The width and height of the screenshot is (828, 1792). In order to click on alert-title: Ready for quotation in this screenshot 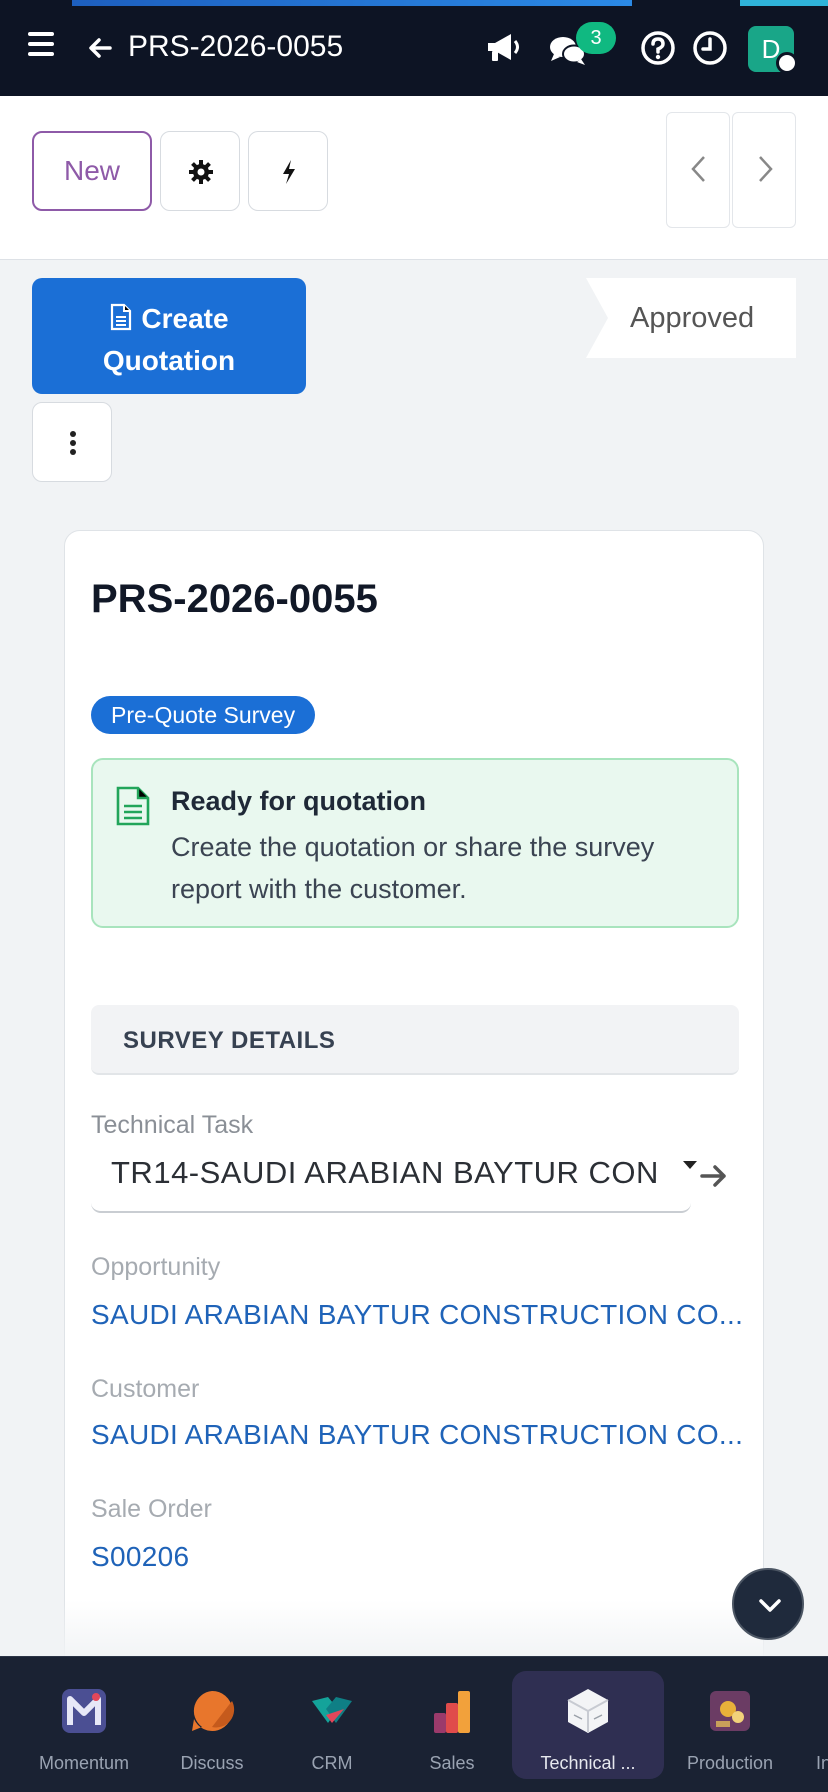, I will do `click(298, 801)`.